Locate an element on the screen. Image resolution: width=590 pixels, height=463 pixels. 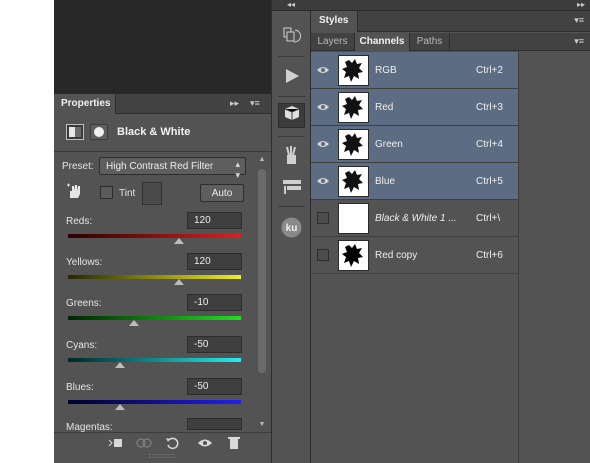
panel-menu-icon: ▾≡ is located at coordinates (255, 103).